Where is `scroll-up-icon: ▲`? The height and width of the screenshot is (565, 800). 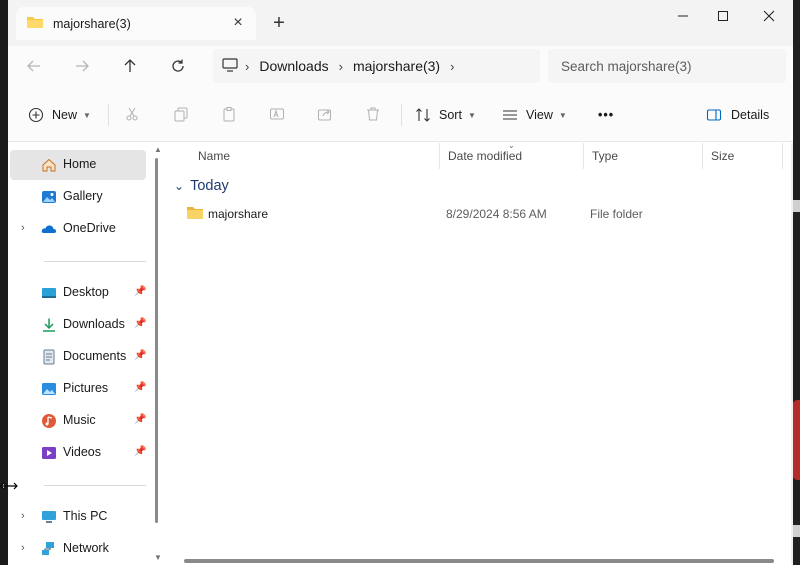 scroll-up-icon: ▲ is located at coordinates (158, 149).